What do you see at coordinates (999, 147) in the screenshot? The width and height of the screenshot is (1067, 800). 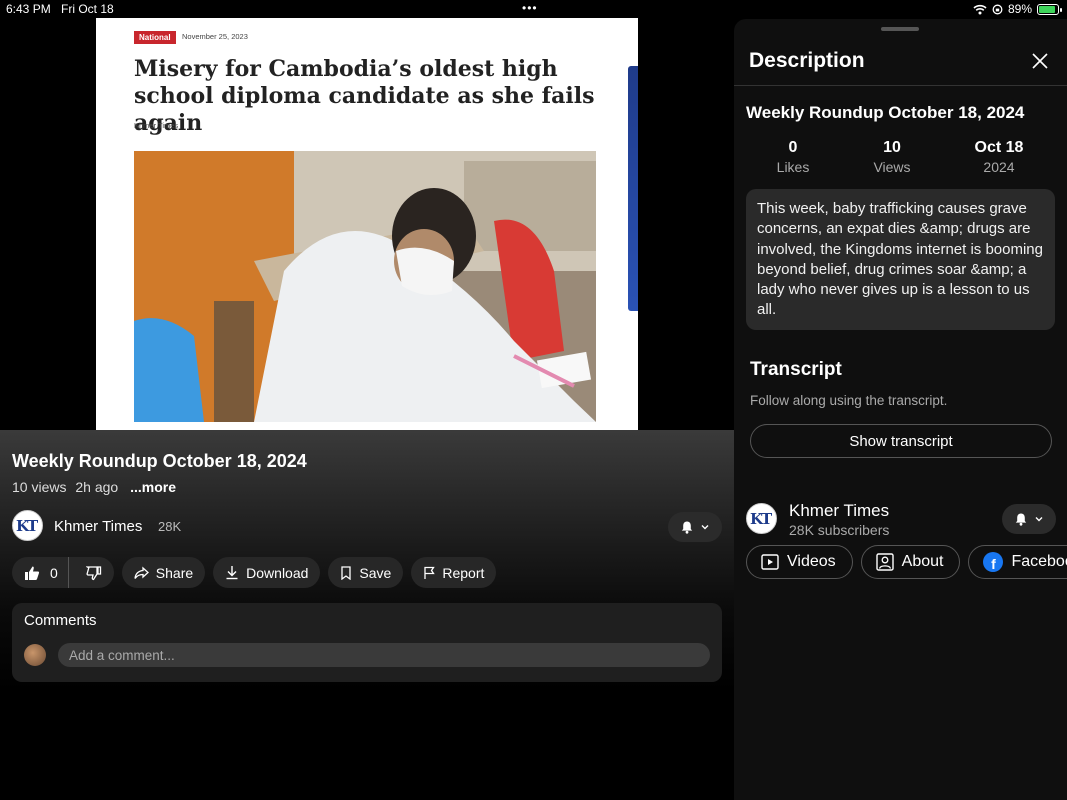 I see `stat-value: Oct 18` at bounding box center [999, 147].